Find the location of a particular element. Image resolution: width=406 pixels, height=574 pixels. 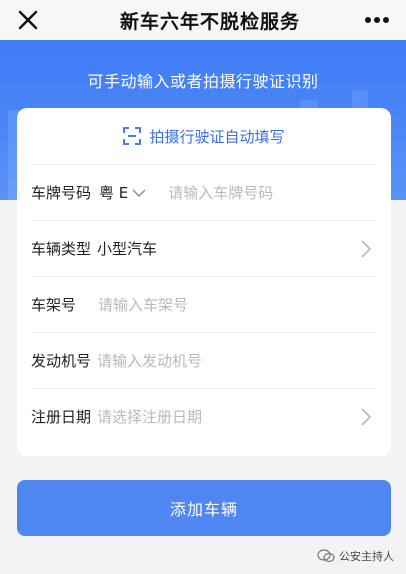

scan-license-button: 拍摄行驶证自动填写 is located at coordinates (204, 136).